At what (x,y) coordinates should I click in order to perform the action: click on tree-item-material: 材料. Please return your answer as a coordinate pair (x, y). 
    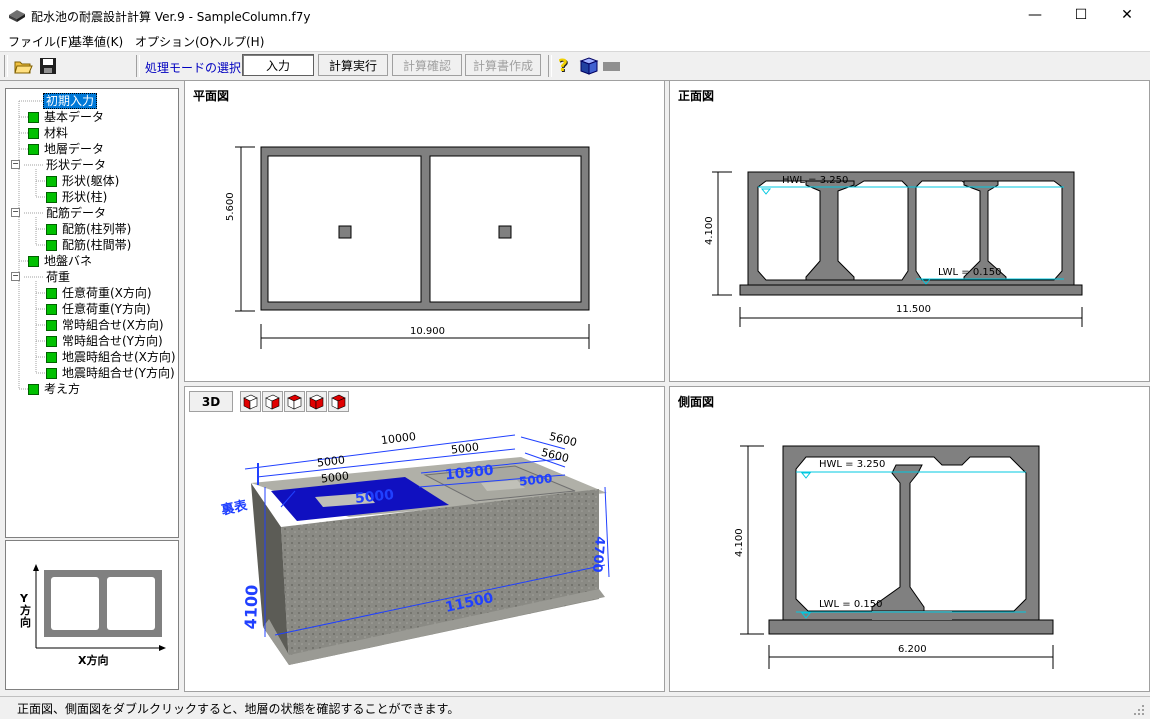
    Looking at the image, I should click on (48, 133).